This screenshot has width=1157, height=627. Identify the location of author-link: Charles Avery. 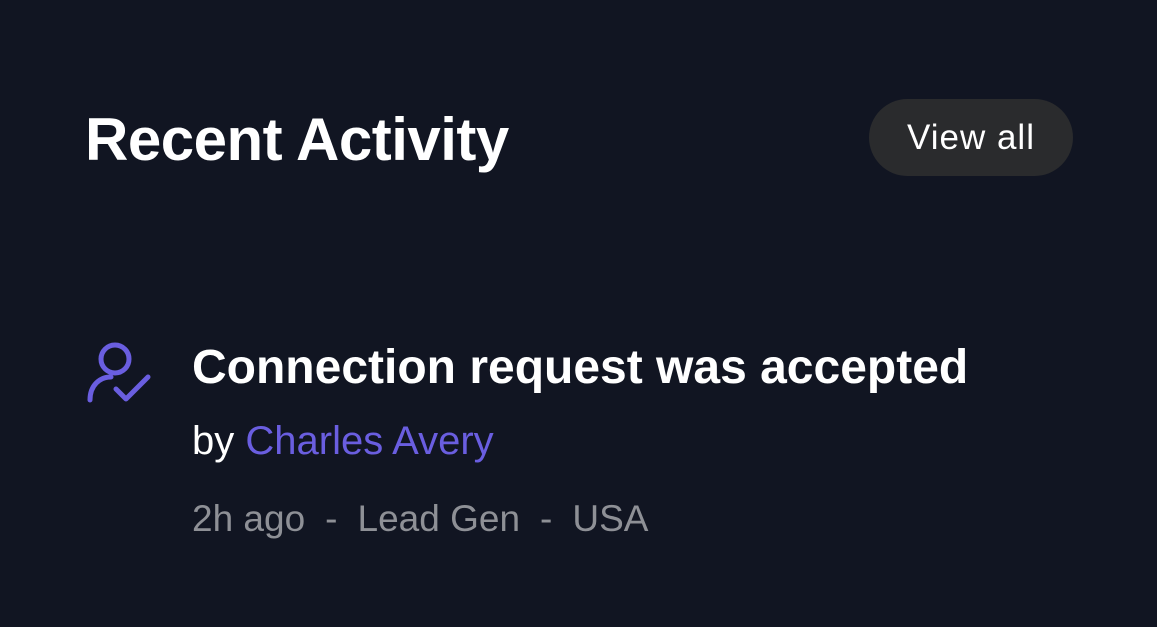
(369, 441).